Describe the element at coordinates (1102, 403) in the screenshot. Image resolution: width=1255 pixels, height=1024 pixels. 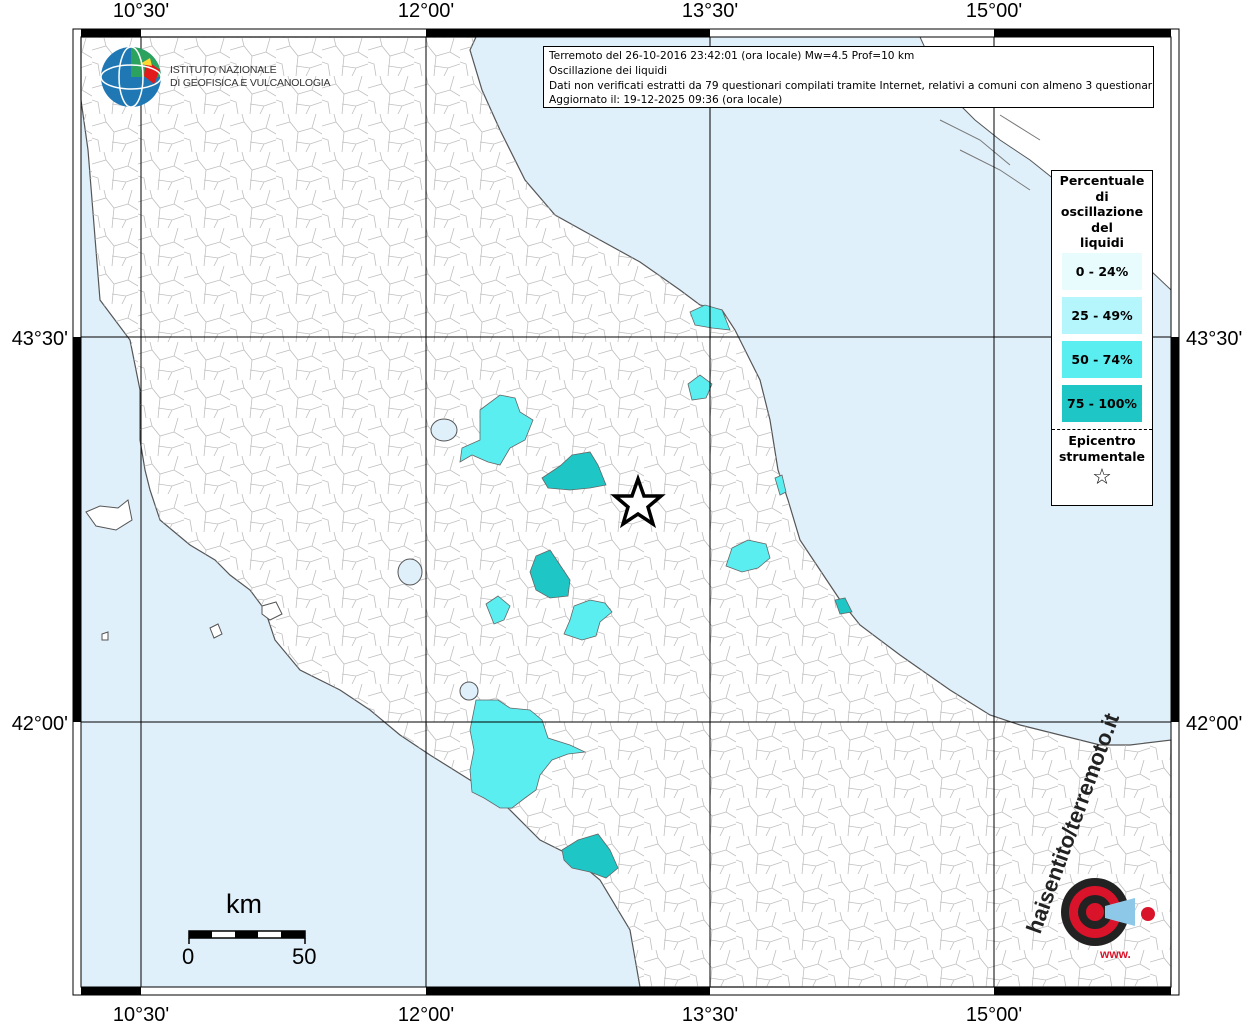
I see `legend-class-3: 75 - 100%` at that location.